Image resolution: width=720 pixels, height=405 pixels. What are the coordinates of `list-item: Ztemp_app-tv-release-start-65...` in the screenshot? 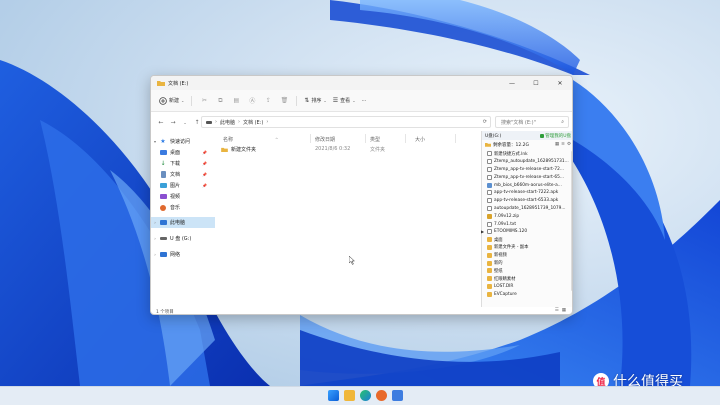 It's located at (528, 177).